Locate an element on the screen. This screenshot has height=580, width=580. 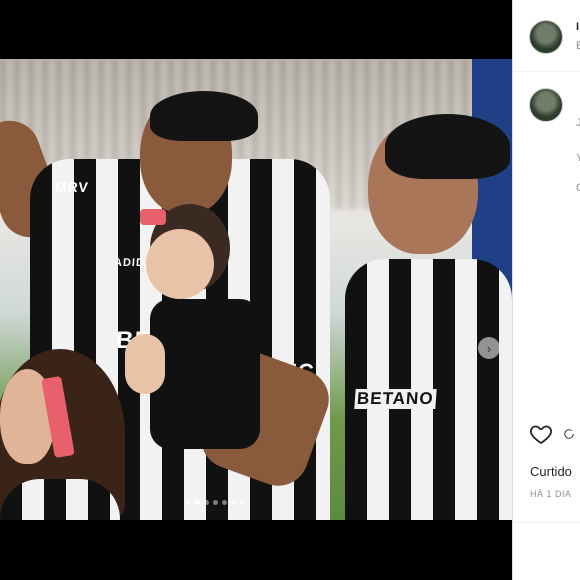
jersey-sponsor-betano: BETANO is located at coordinates (395, 399).